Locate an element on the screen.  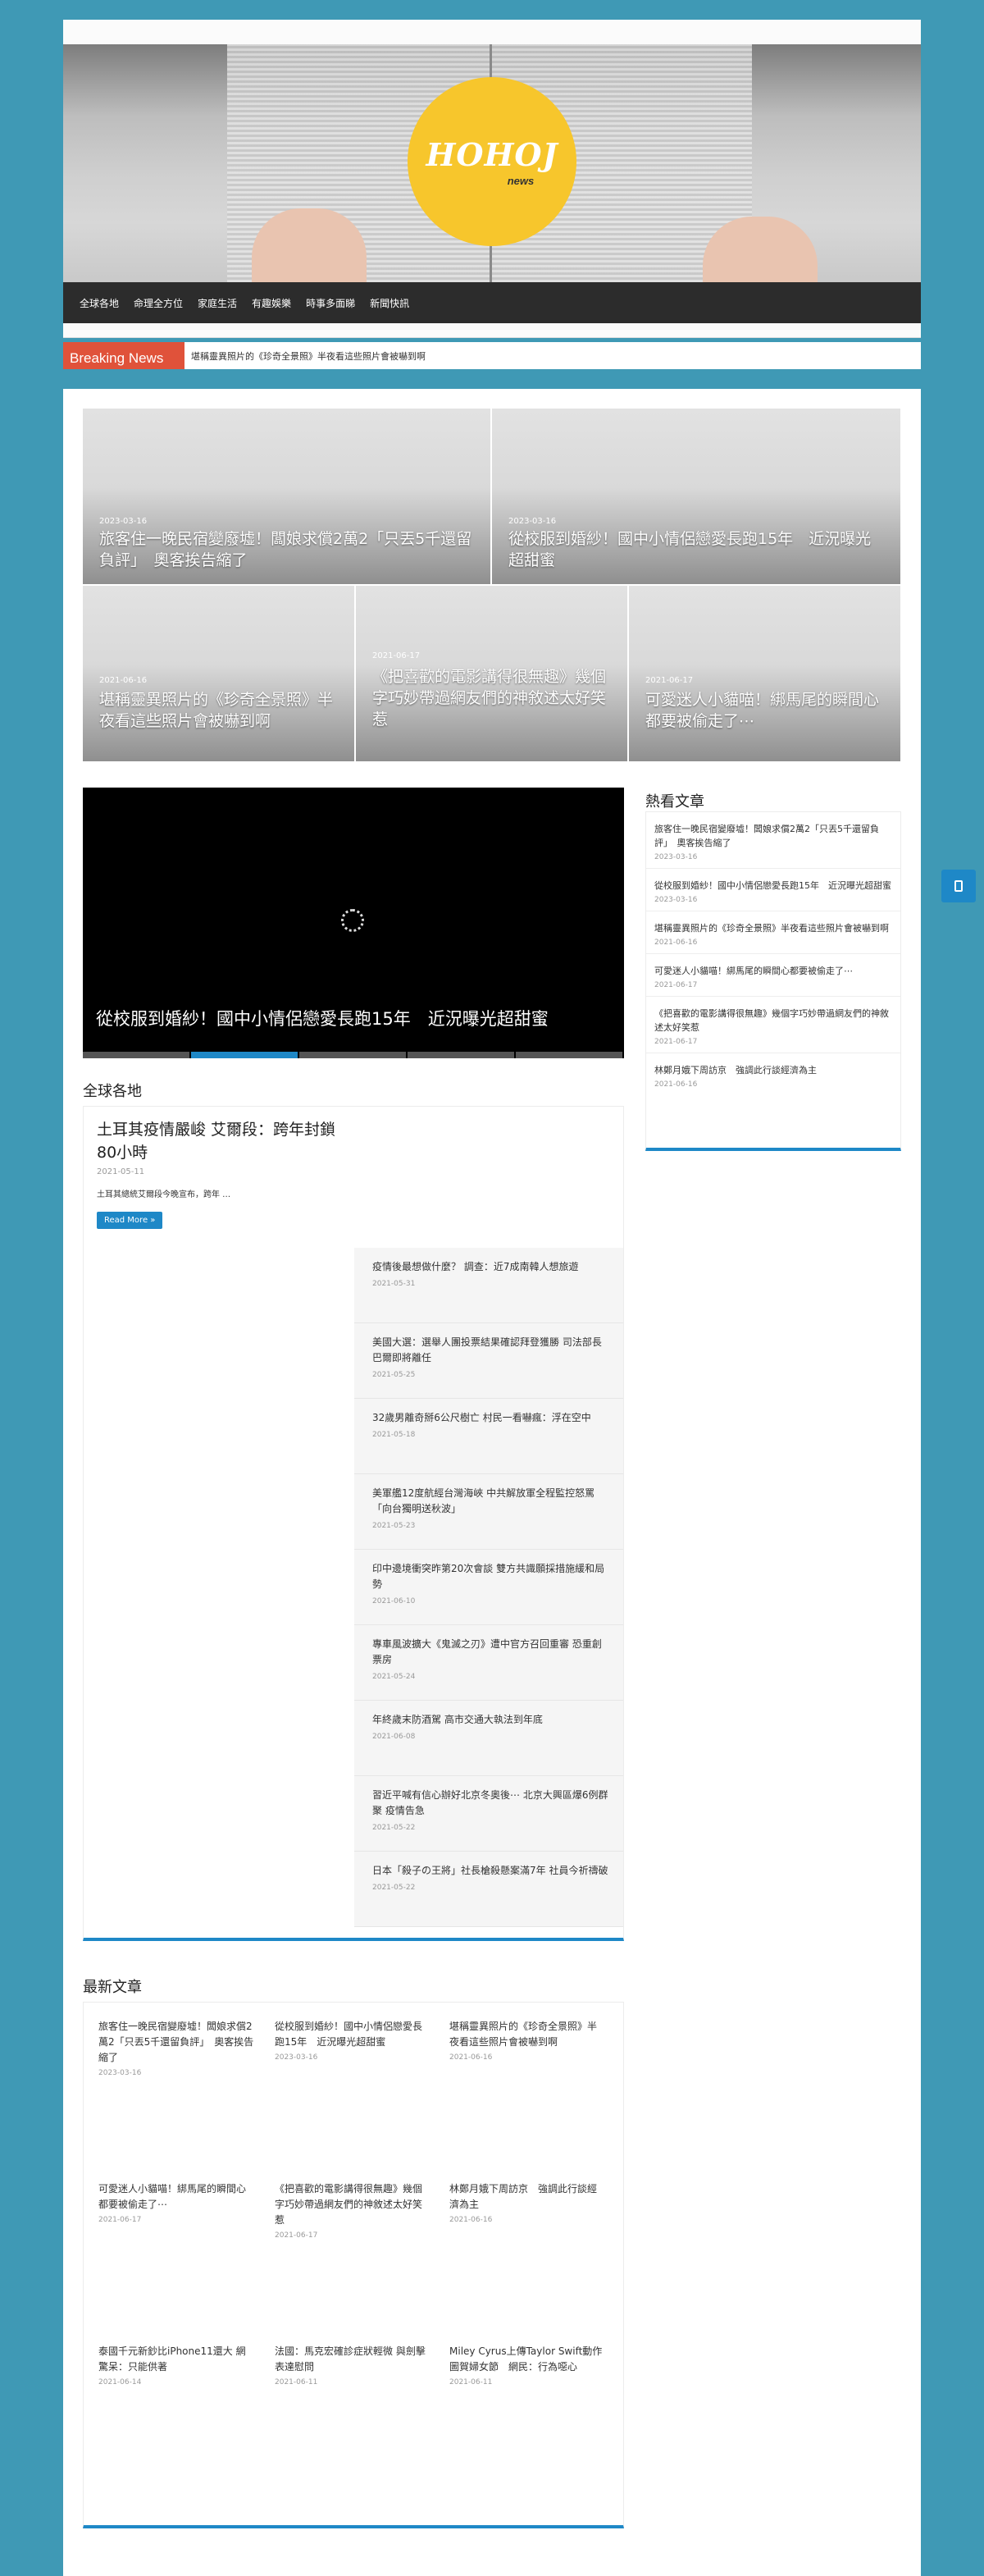
nav-item-current-affairs: 時事多面睇 is located at coordinates (330, 303).